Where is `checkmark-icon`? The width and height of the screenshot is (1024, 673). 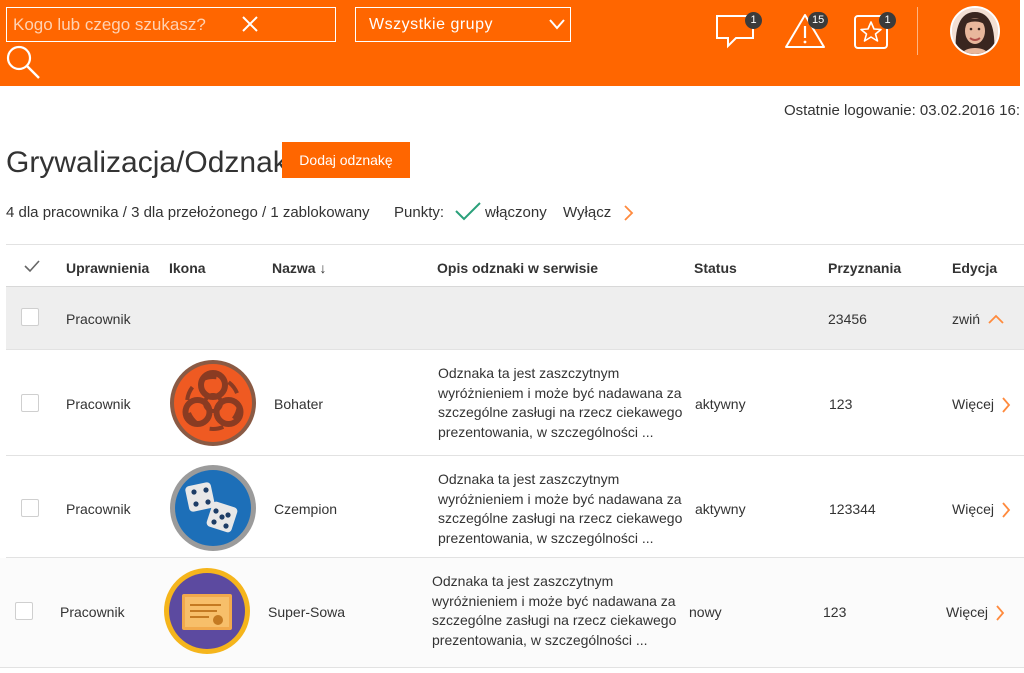
checkmark-icon is located at coordinates (468, 211).